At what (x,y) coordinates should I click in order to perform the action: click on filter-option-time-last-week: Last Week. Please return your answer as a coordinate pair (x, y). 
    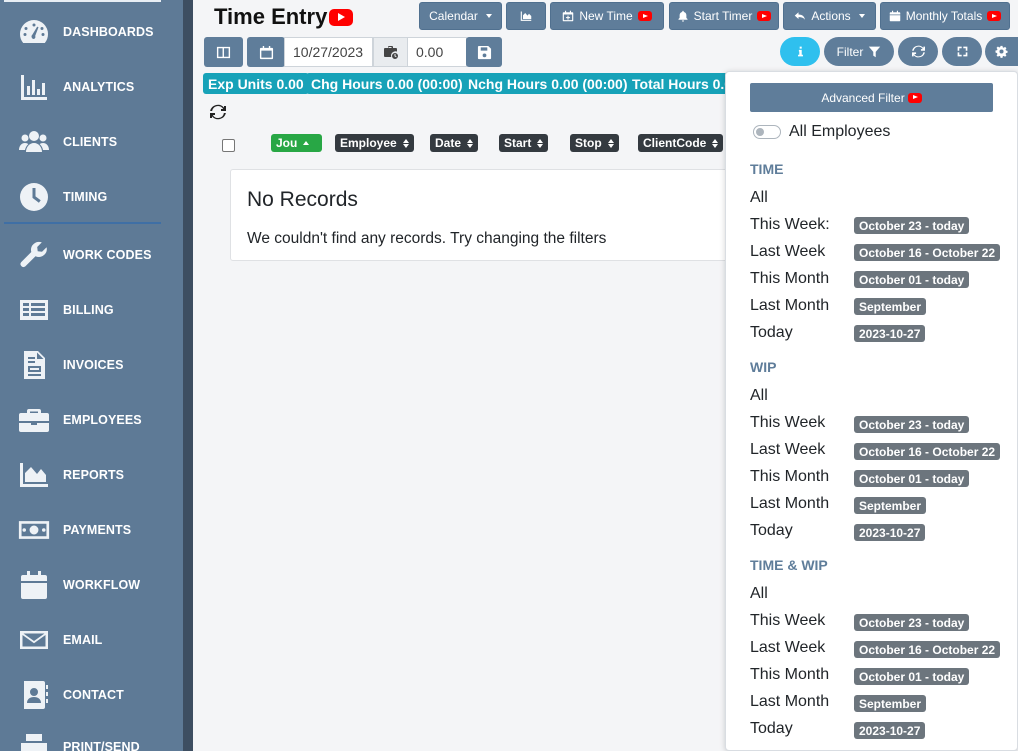
    Looking at the image, I should click on (787, 252).